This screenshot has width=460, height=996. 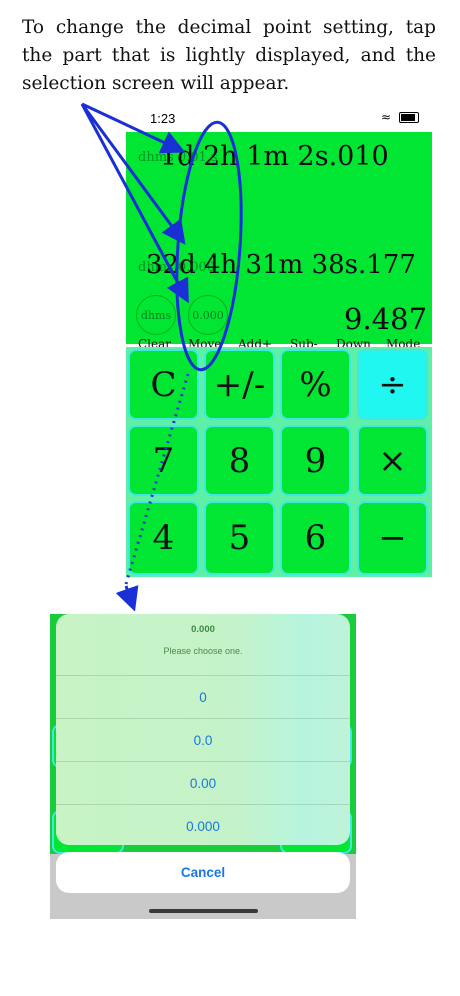 What do you see at coordinates (281, 265) in the screenshot?
I see `row2-value: 32d 4h 31m 38s.177` at bounding box center [281, 265].